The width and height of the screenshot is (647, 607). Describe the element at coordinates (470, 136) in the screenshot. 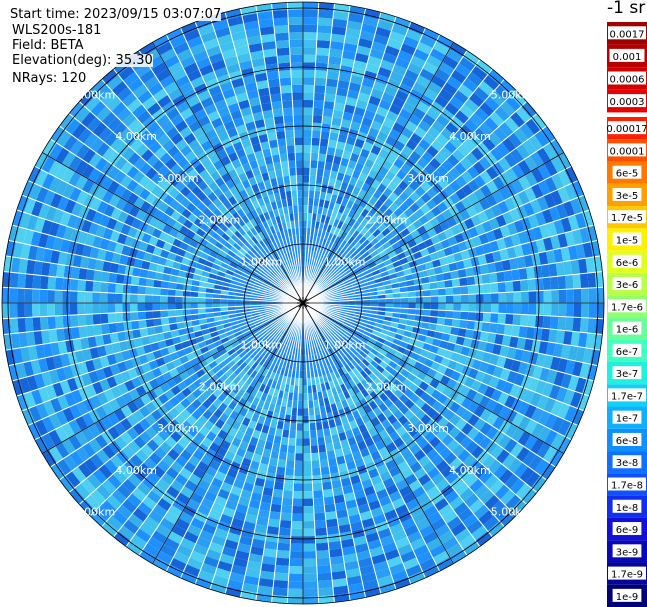

I see `range-ring-label: 4.00km` at that location.